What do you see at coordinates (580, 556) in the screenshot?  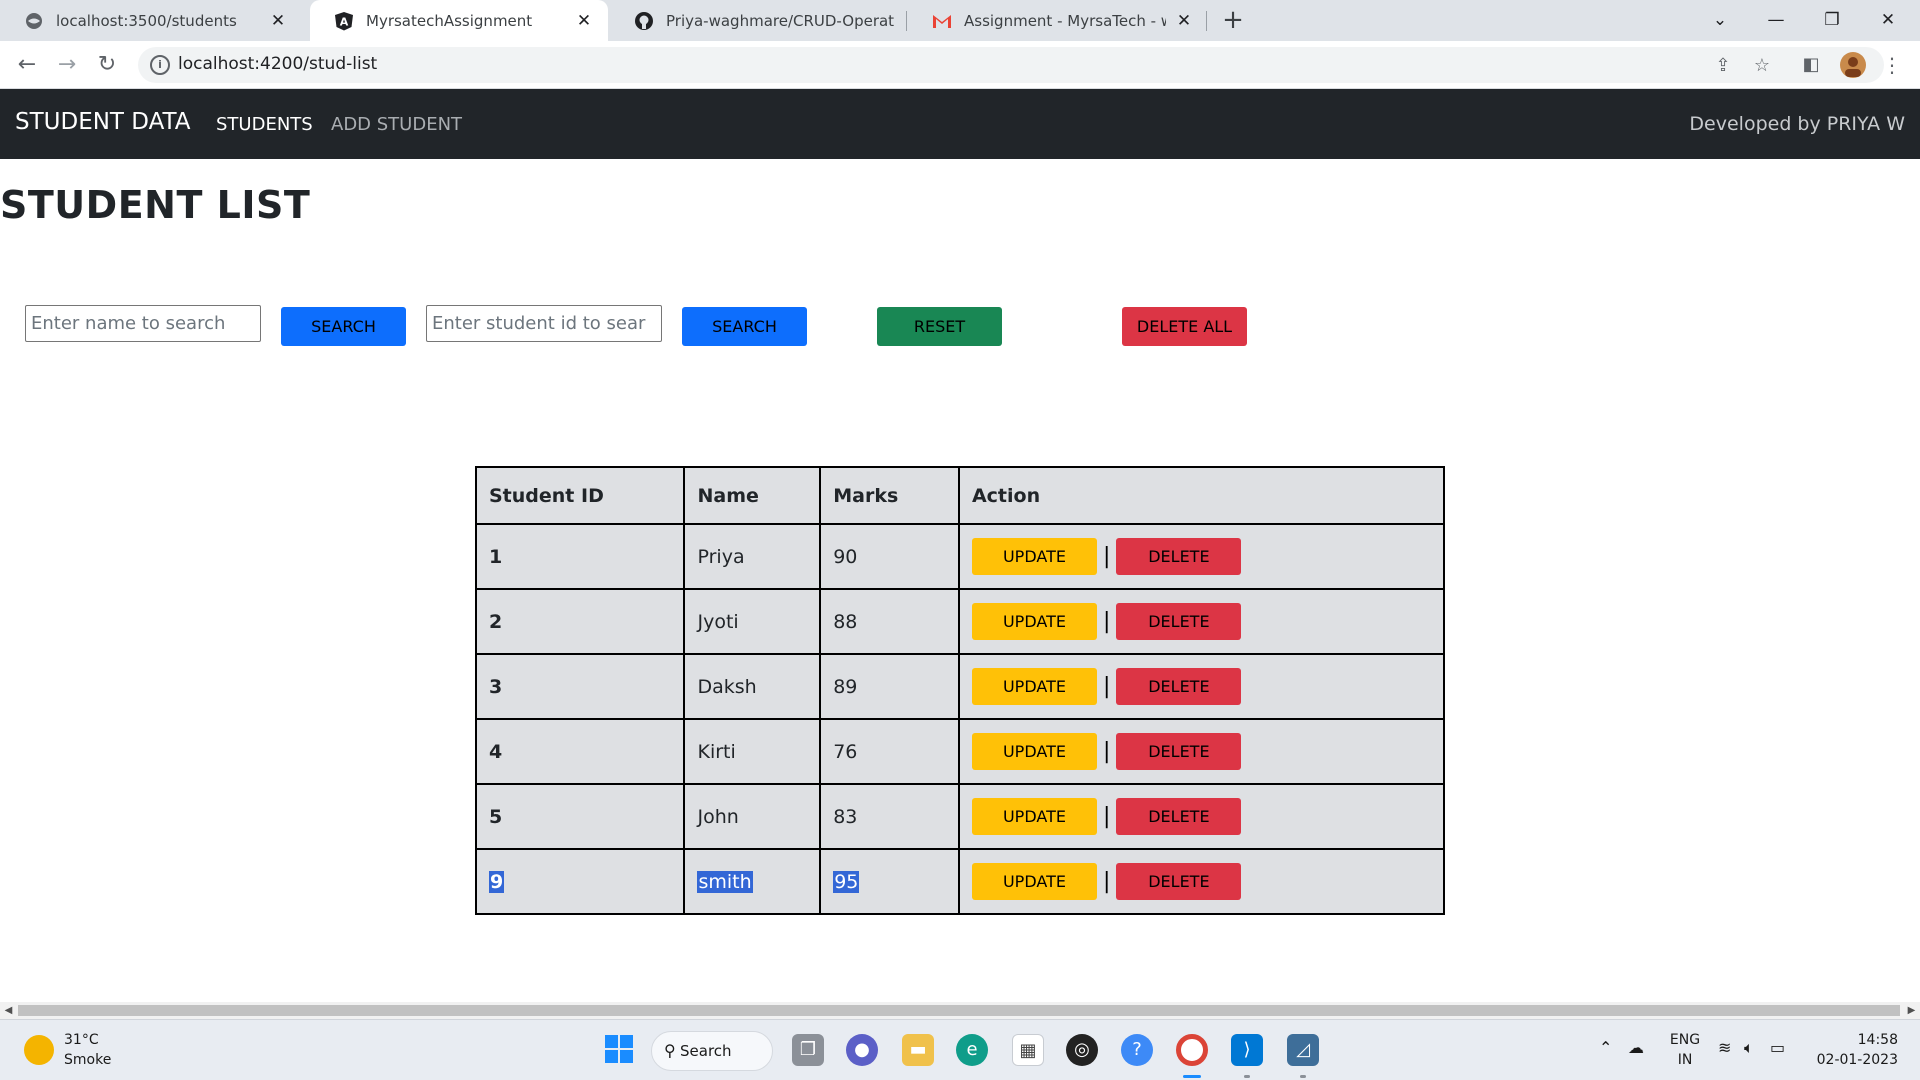 I see `student-id-cell: 1` at bounding box center [580, 556].